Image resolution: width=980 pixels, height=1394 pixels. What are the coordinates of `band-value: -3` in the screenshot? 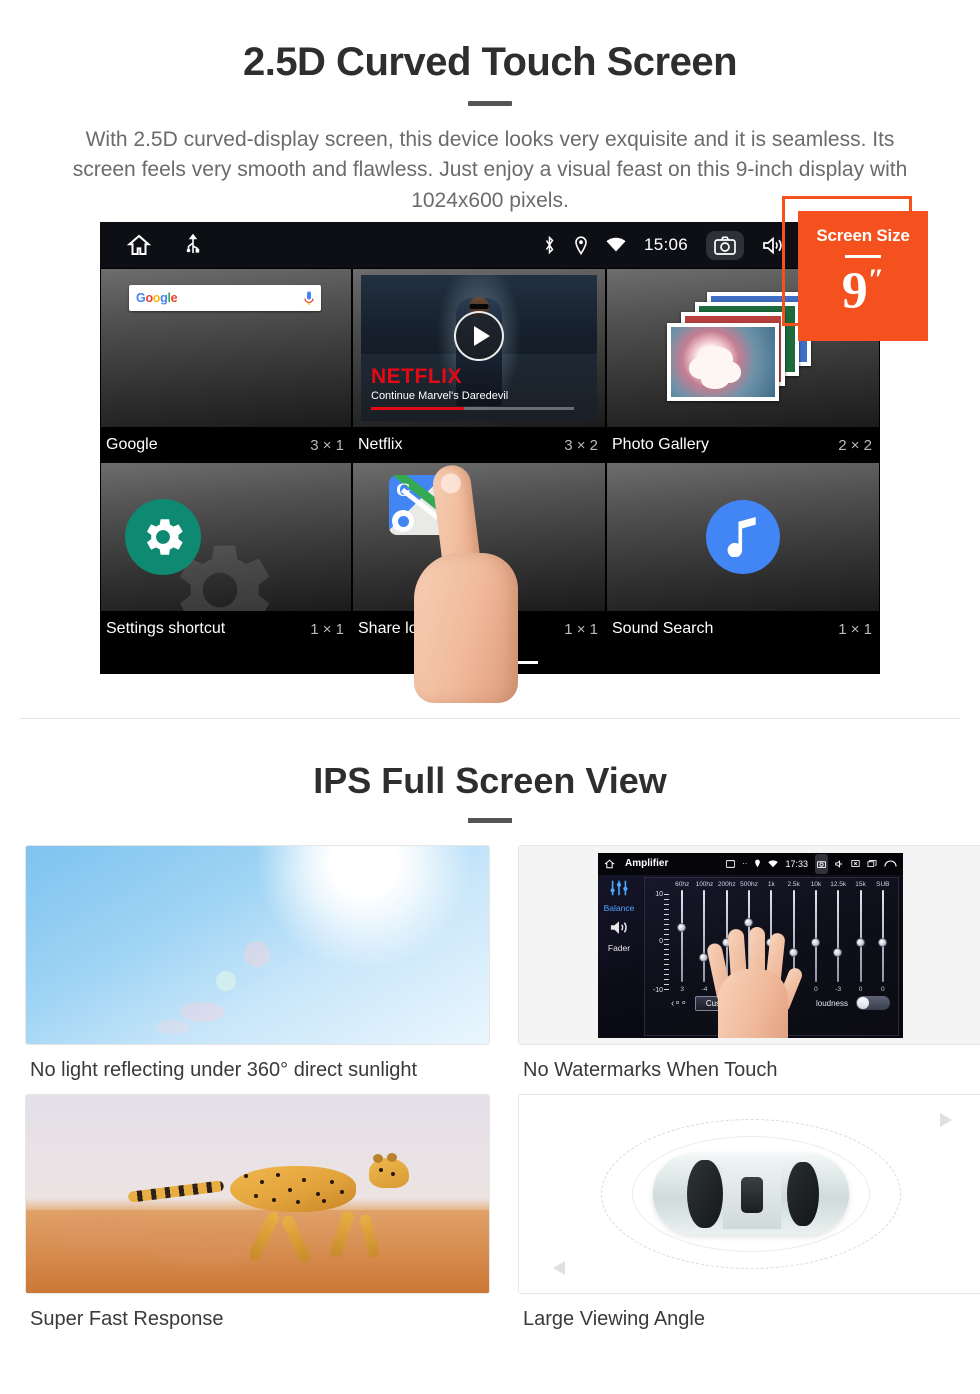 It's located at (838, 989).